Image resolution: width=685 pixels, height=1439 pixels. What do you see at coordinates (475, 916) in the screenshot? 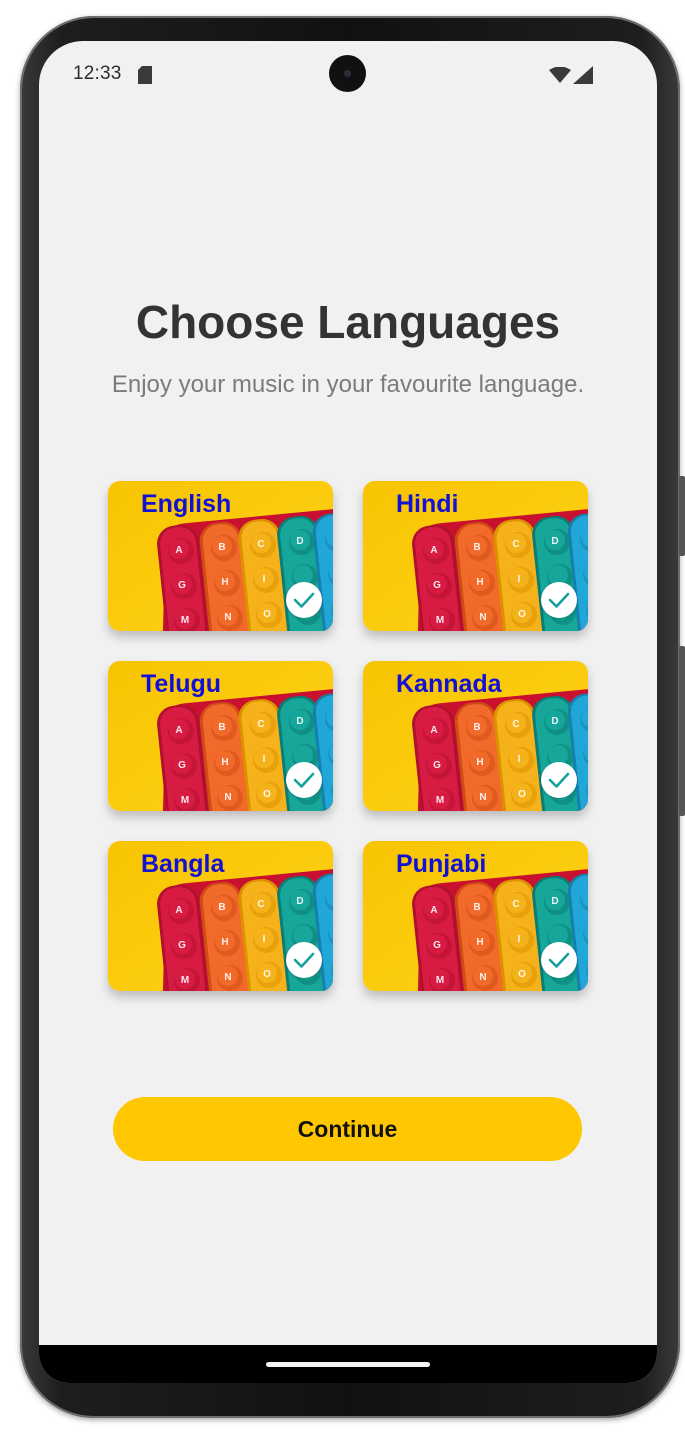
I see `language-card-punjabi: A G M B H N C I O D Punjabi` at bounding box center [475, 916].